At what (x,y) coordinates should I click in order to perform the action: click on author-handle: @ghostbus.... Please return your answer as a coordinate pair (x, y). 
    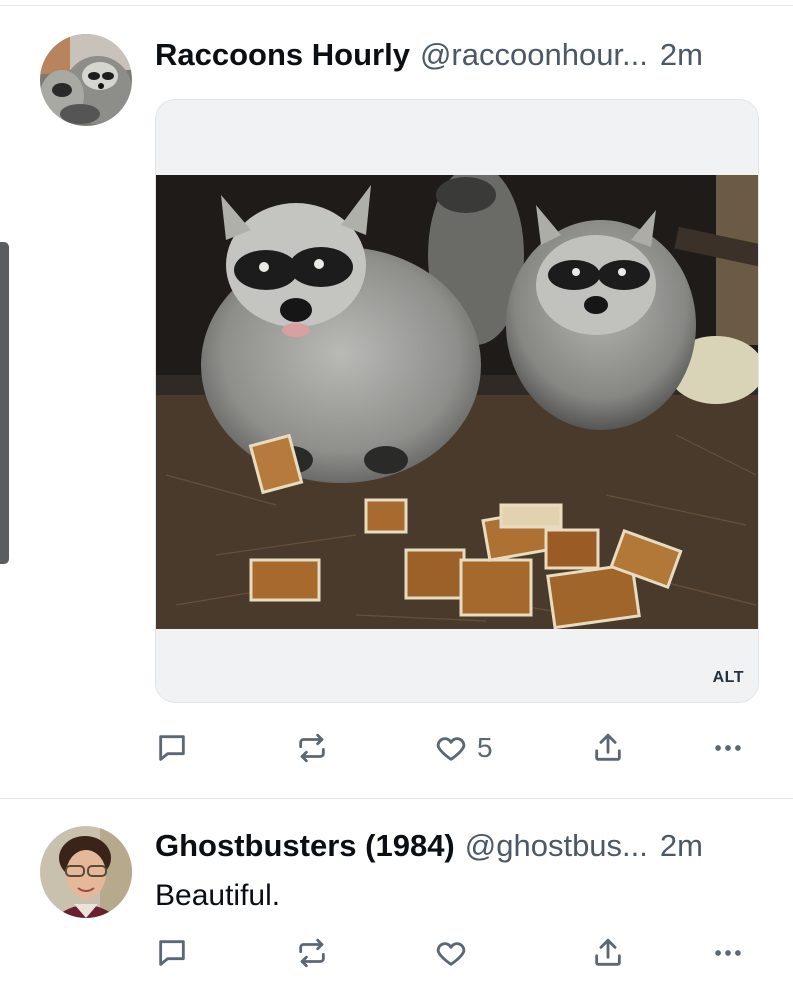
    Looking at the image, I should click on (556, 846).